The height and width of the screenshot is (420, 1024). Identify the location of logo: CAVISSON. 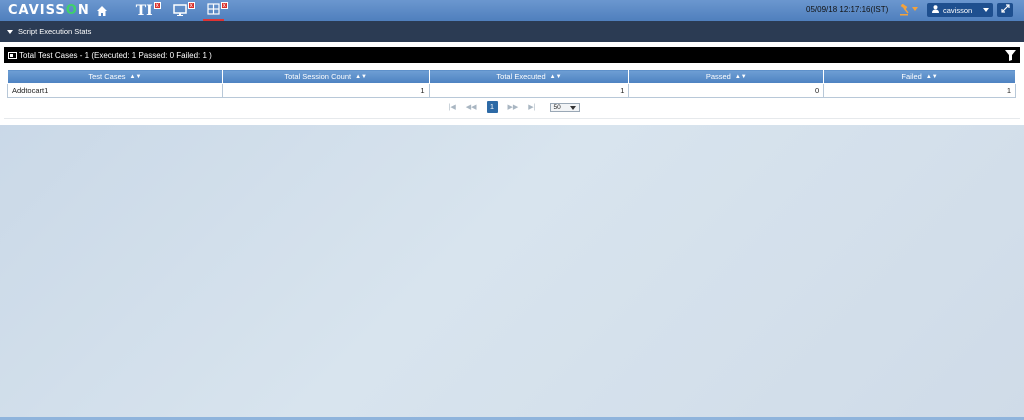
(49, 10).